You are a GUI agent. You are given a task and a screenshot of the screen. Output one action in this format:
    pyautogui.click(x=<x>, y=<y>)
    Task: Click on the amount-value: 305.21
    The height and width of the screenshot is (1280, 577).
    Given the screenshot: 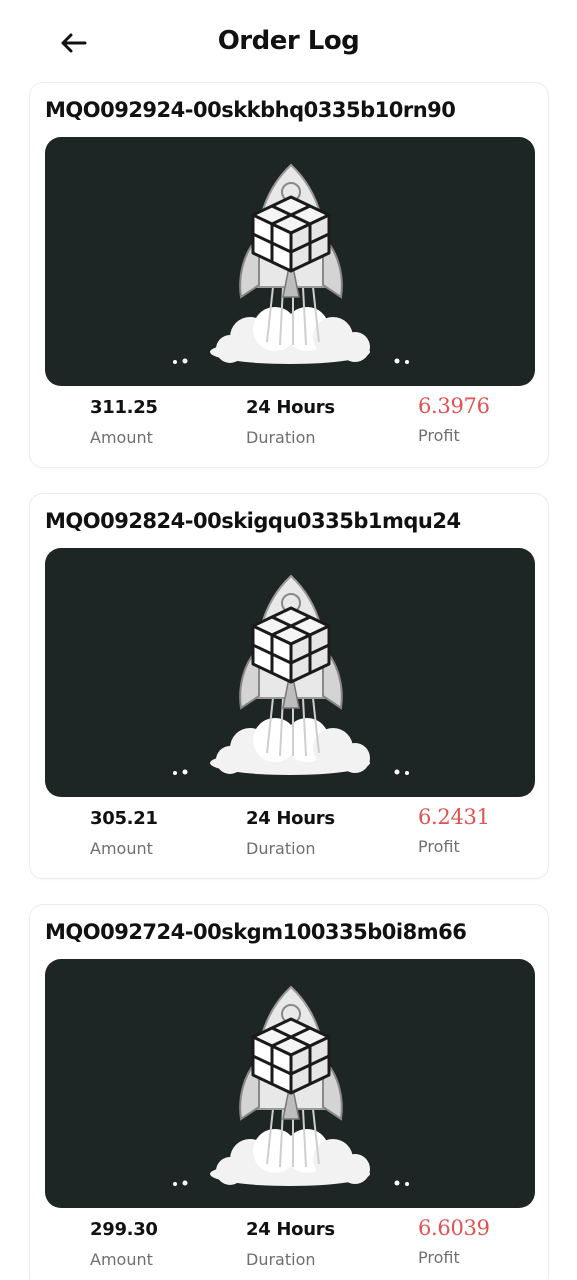 What is the action you would take?
    pyautogui.click(x=124, y=818)
    